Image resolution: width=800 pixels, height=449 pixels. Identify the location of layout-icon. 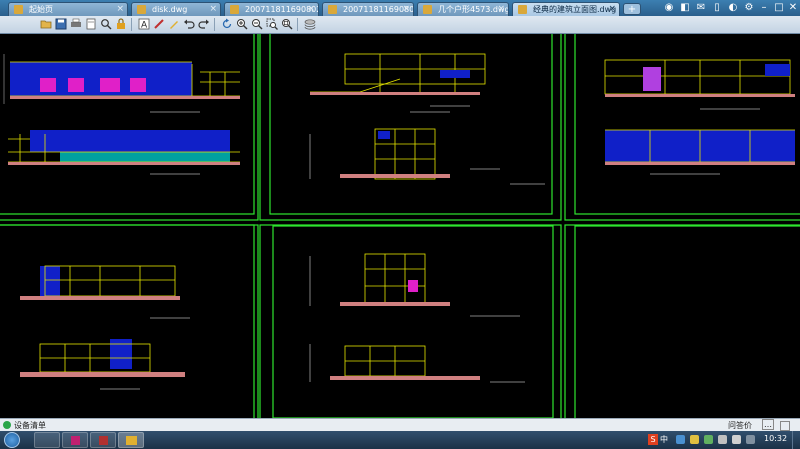
(785, 426).